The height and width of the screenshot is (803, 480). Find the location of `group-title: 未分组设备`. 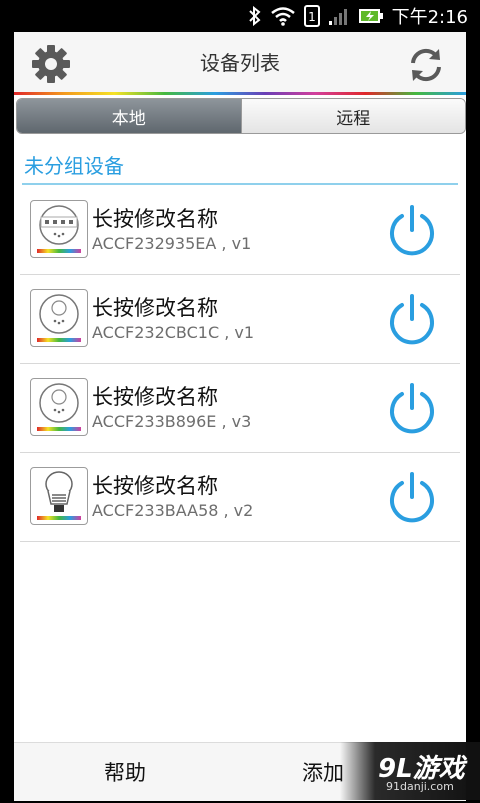

group-title: 未分组设备 is located at coordinates (74, 166).